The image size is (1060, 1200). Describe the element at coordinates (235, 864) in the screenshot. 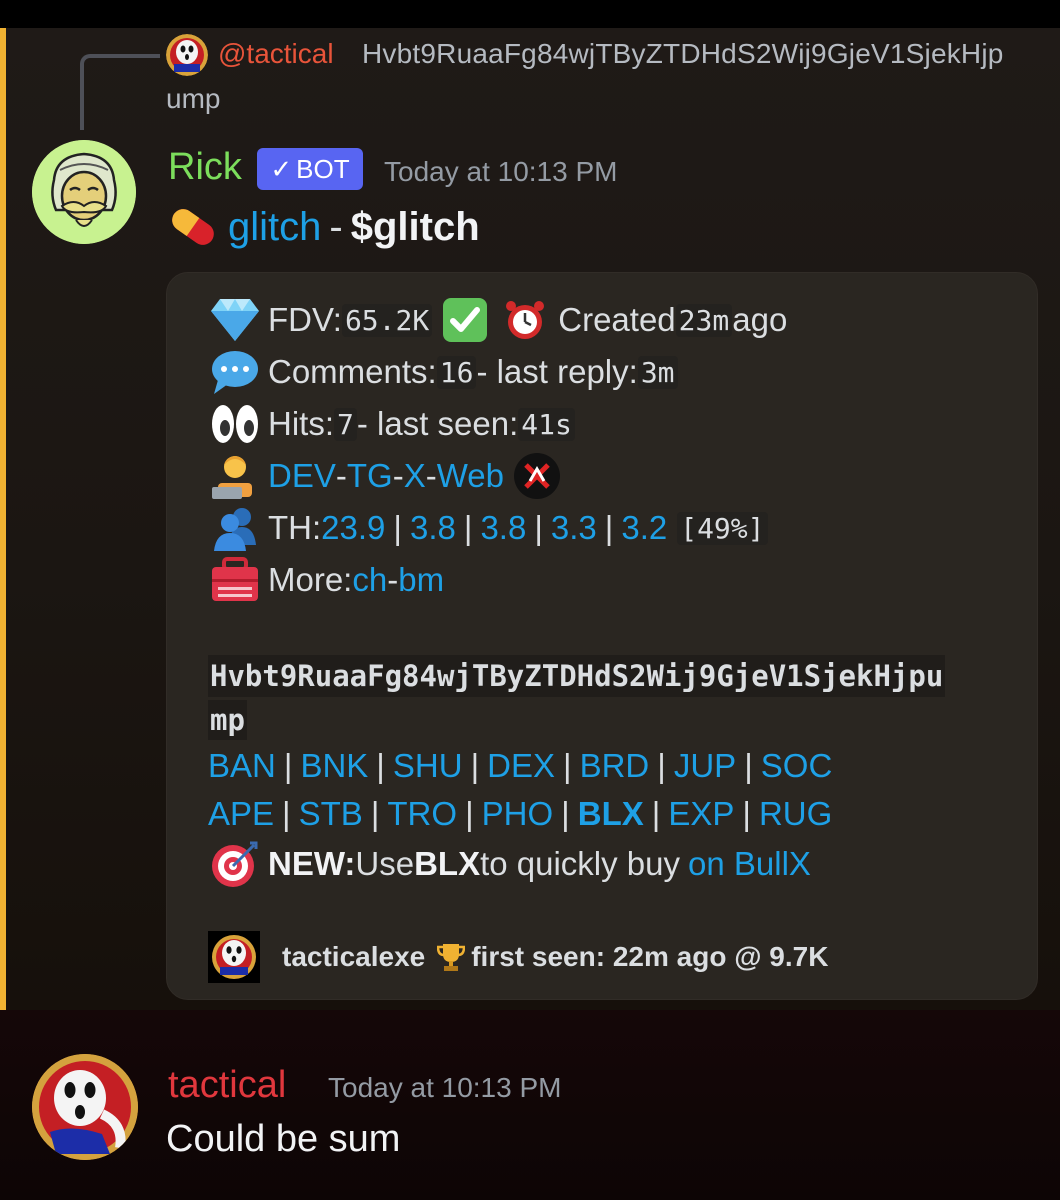

I see `target-icon` at that location.